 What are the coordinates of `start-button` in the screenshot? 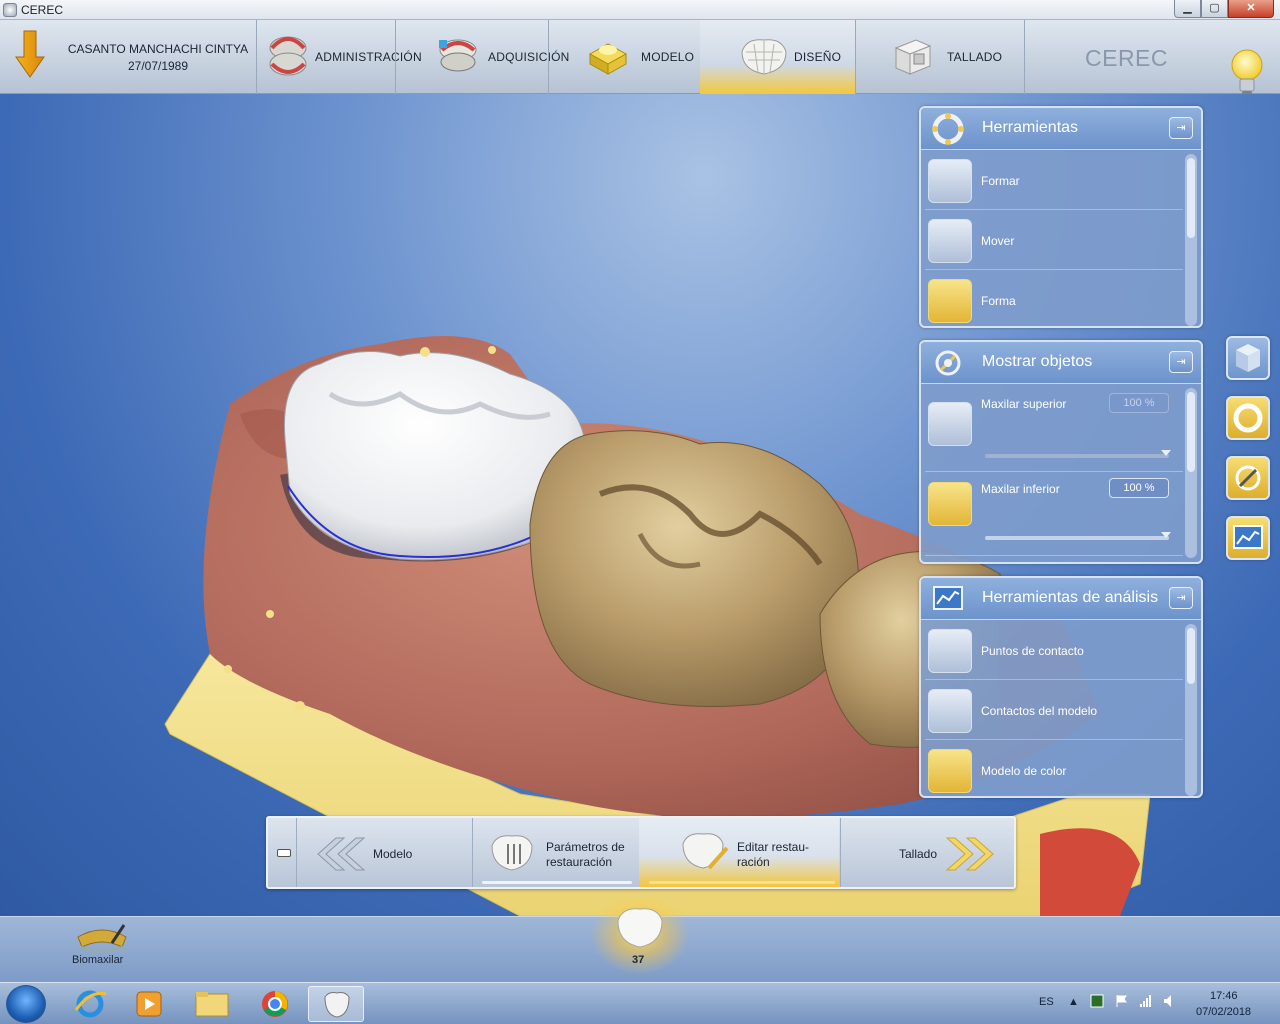 It's located at (26, 1004).